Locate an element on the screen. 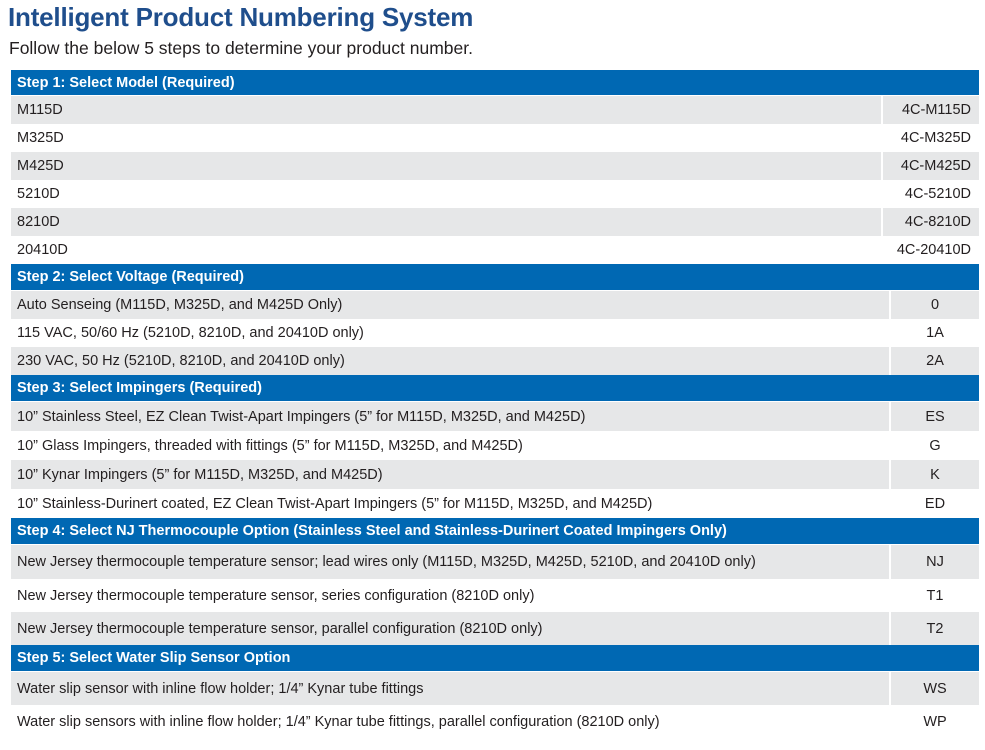  row-code: WP is located at coordinates (934, 721).